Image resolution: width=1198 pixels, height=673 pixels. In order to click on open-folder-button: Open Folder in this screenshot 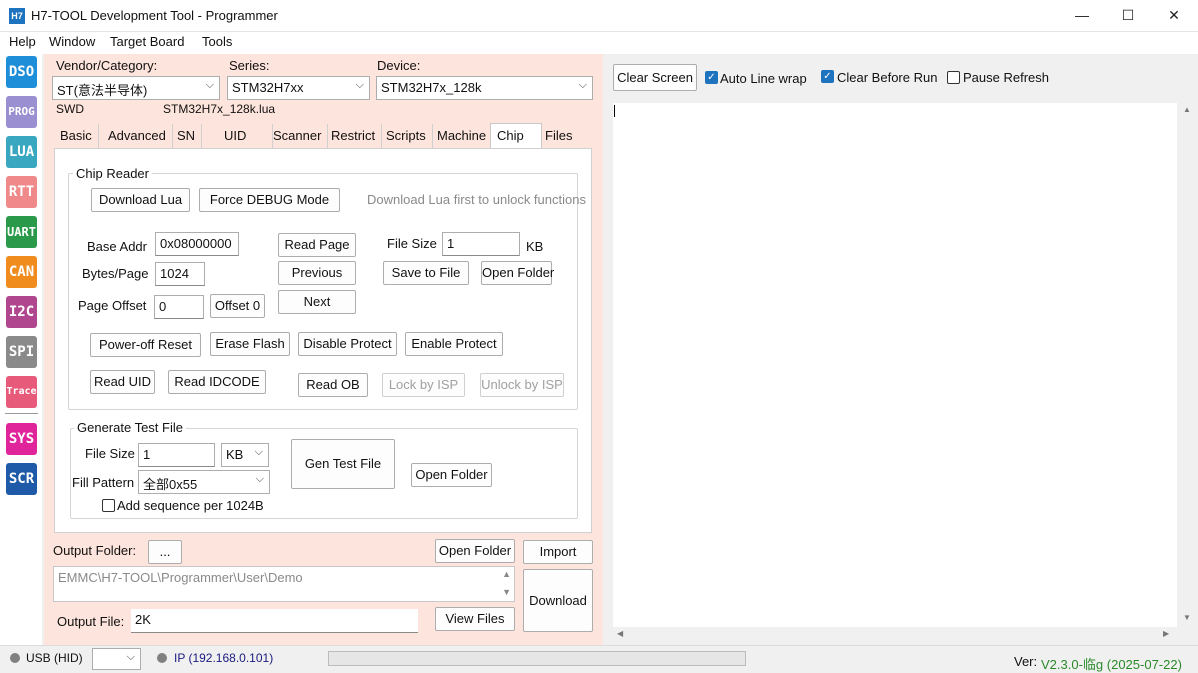, I will do `click(517, 273)`.